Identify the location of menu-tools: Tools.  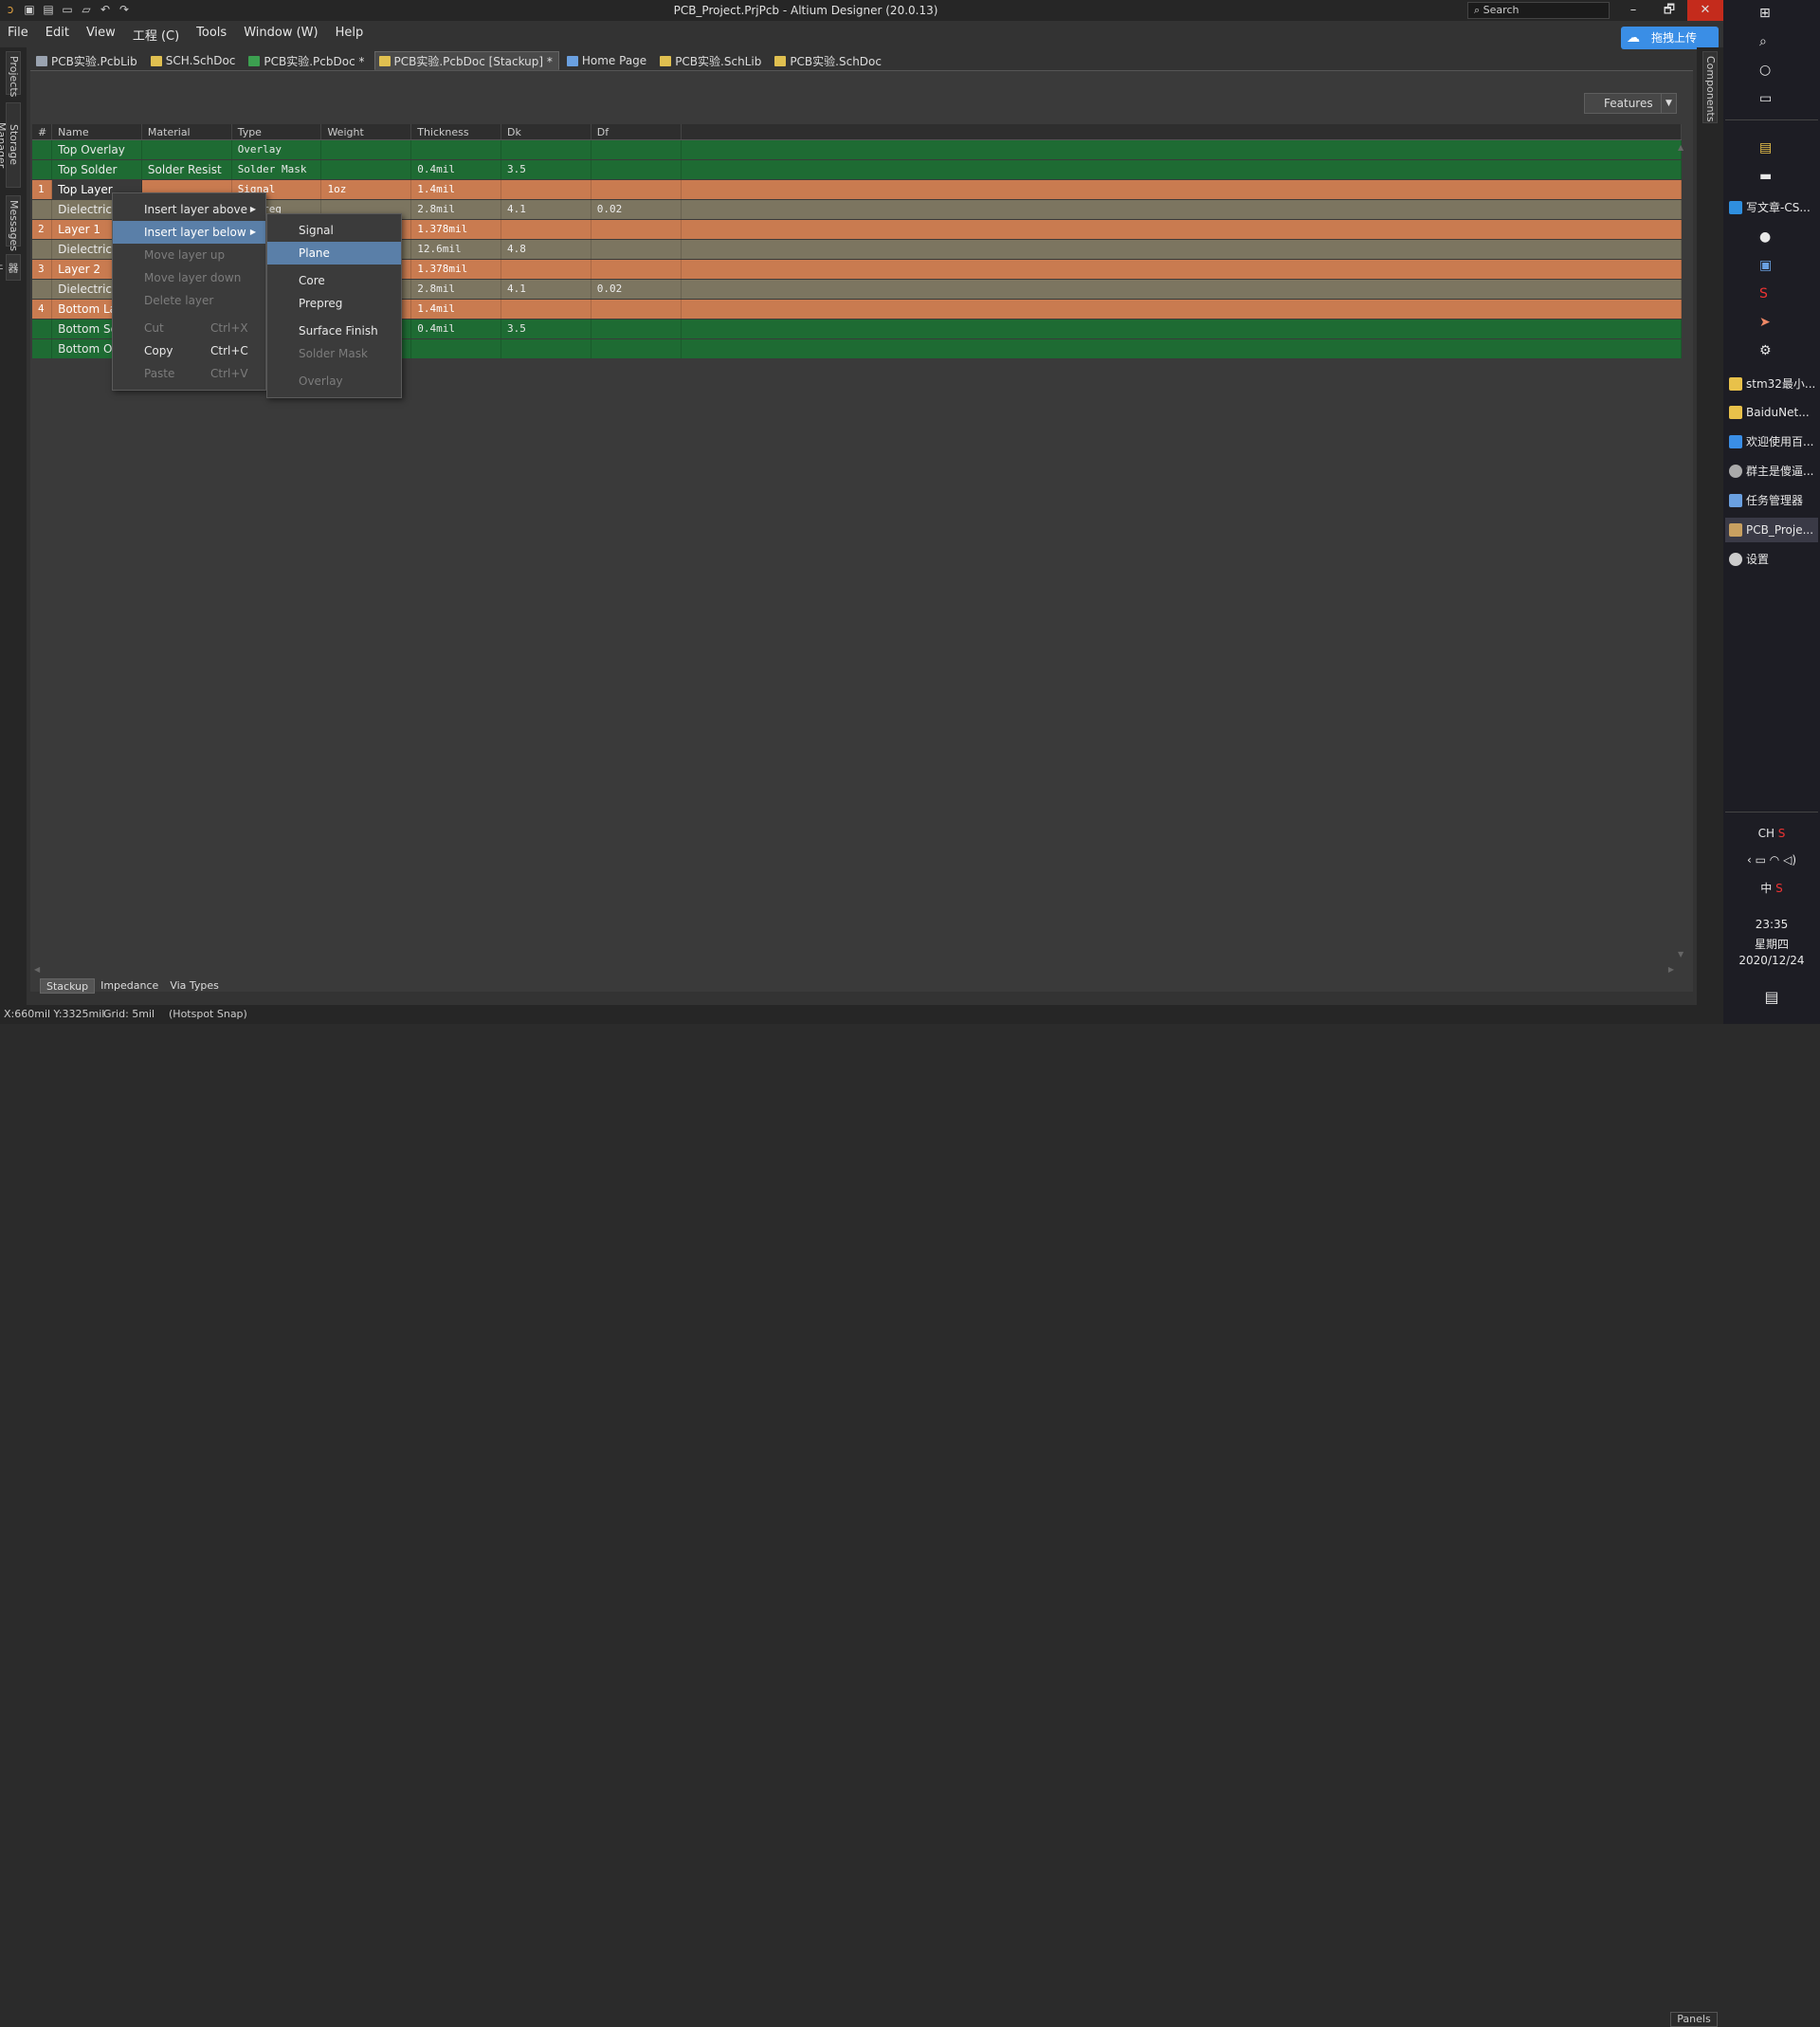
(211, 33).